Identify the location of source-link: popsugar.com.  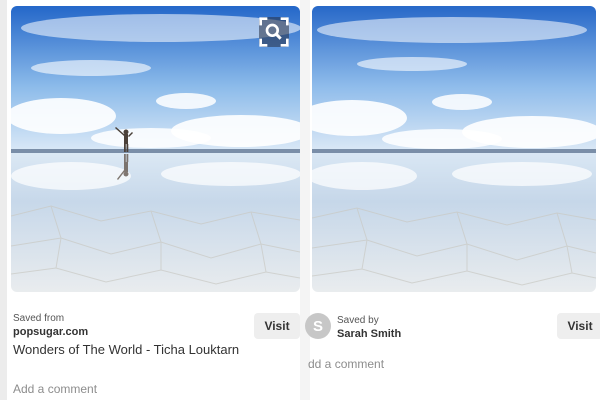
(128, 332).